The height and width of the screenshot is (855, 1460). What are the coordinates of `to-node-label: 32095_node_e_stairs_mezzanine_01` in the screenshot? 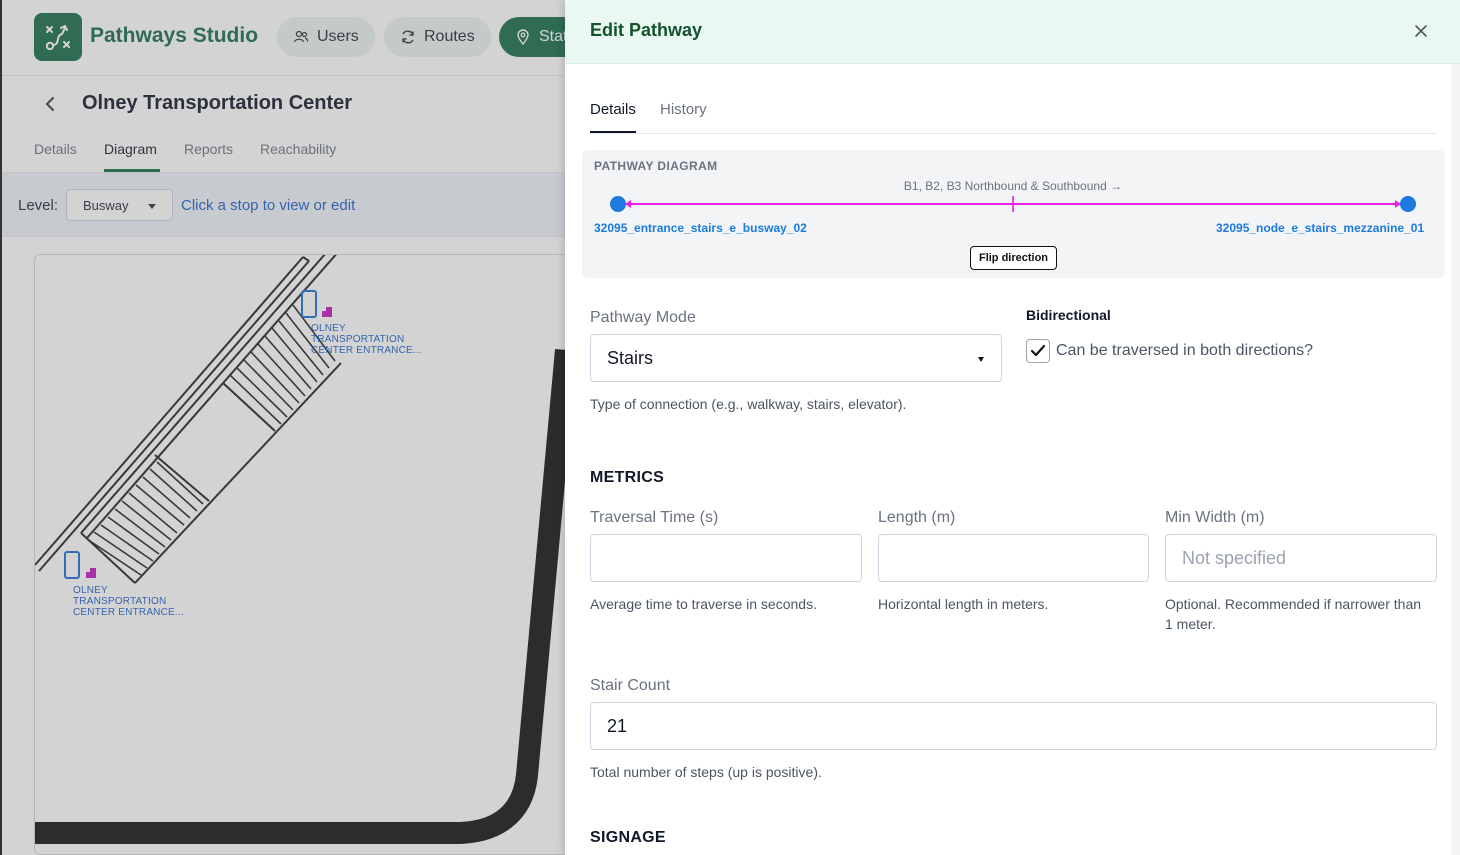 It's located at (1320, 228).